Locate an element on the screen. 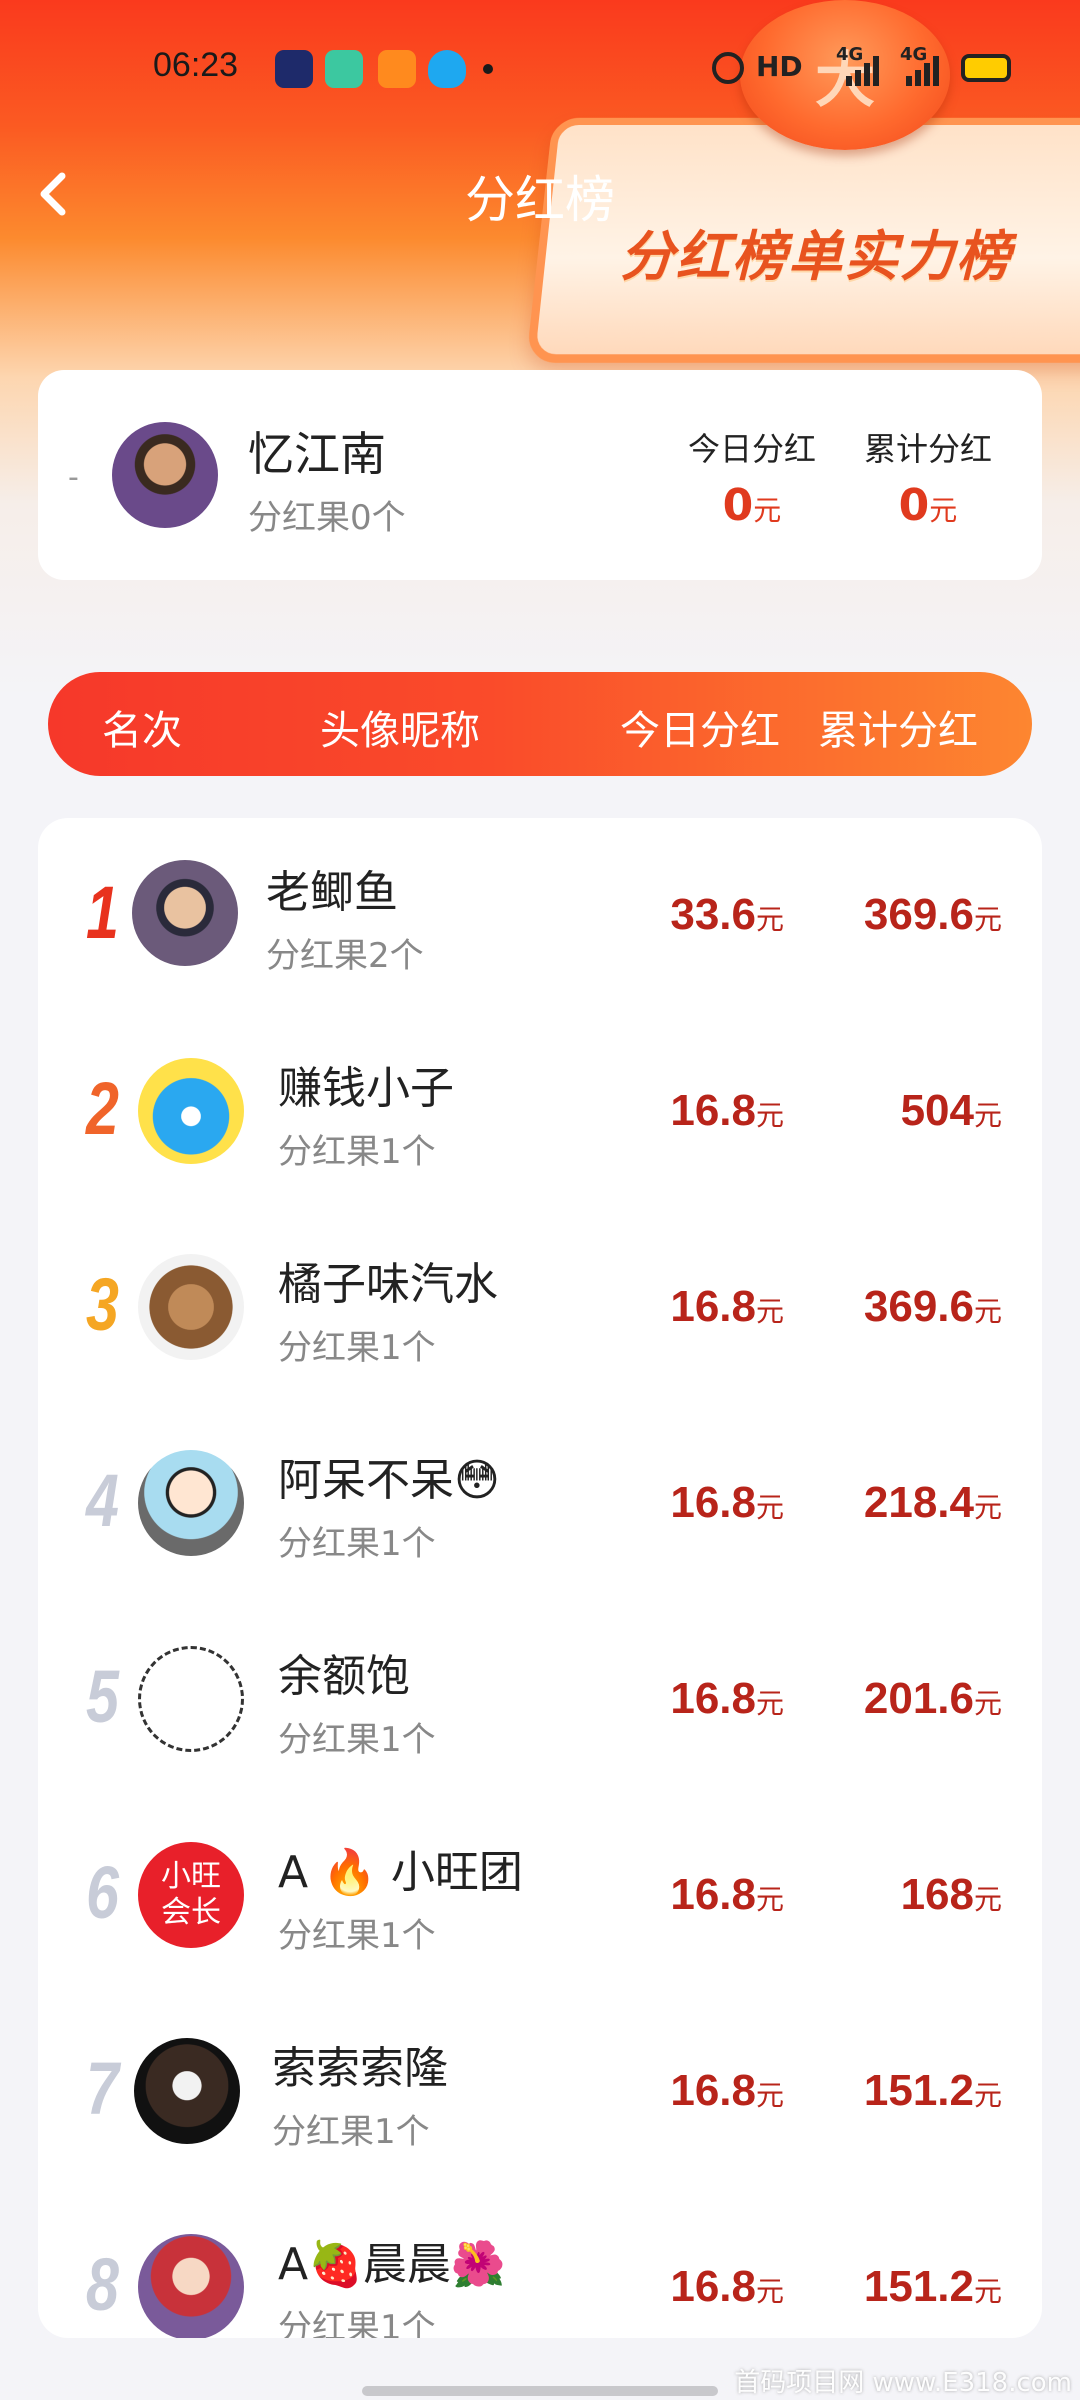 This screenshot has width=1080, height=2400. my-rank-card: - 忆江南 分红果0个 今日分红 0元 累计分红 0元 is located at coordinates (540, 475).